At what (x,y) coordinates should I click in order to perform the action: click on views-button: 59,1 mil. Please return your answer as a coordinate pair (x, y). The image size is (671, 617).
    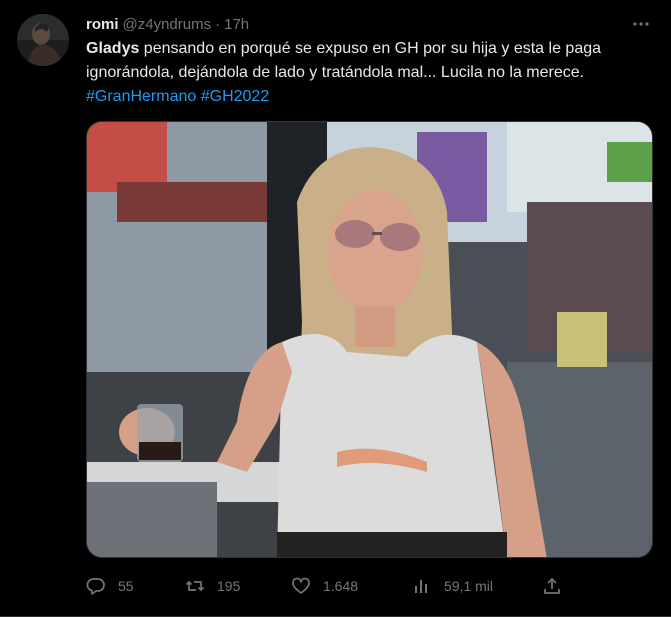
    Looking at the image, I should click on (452, 586).